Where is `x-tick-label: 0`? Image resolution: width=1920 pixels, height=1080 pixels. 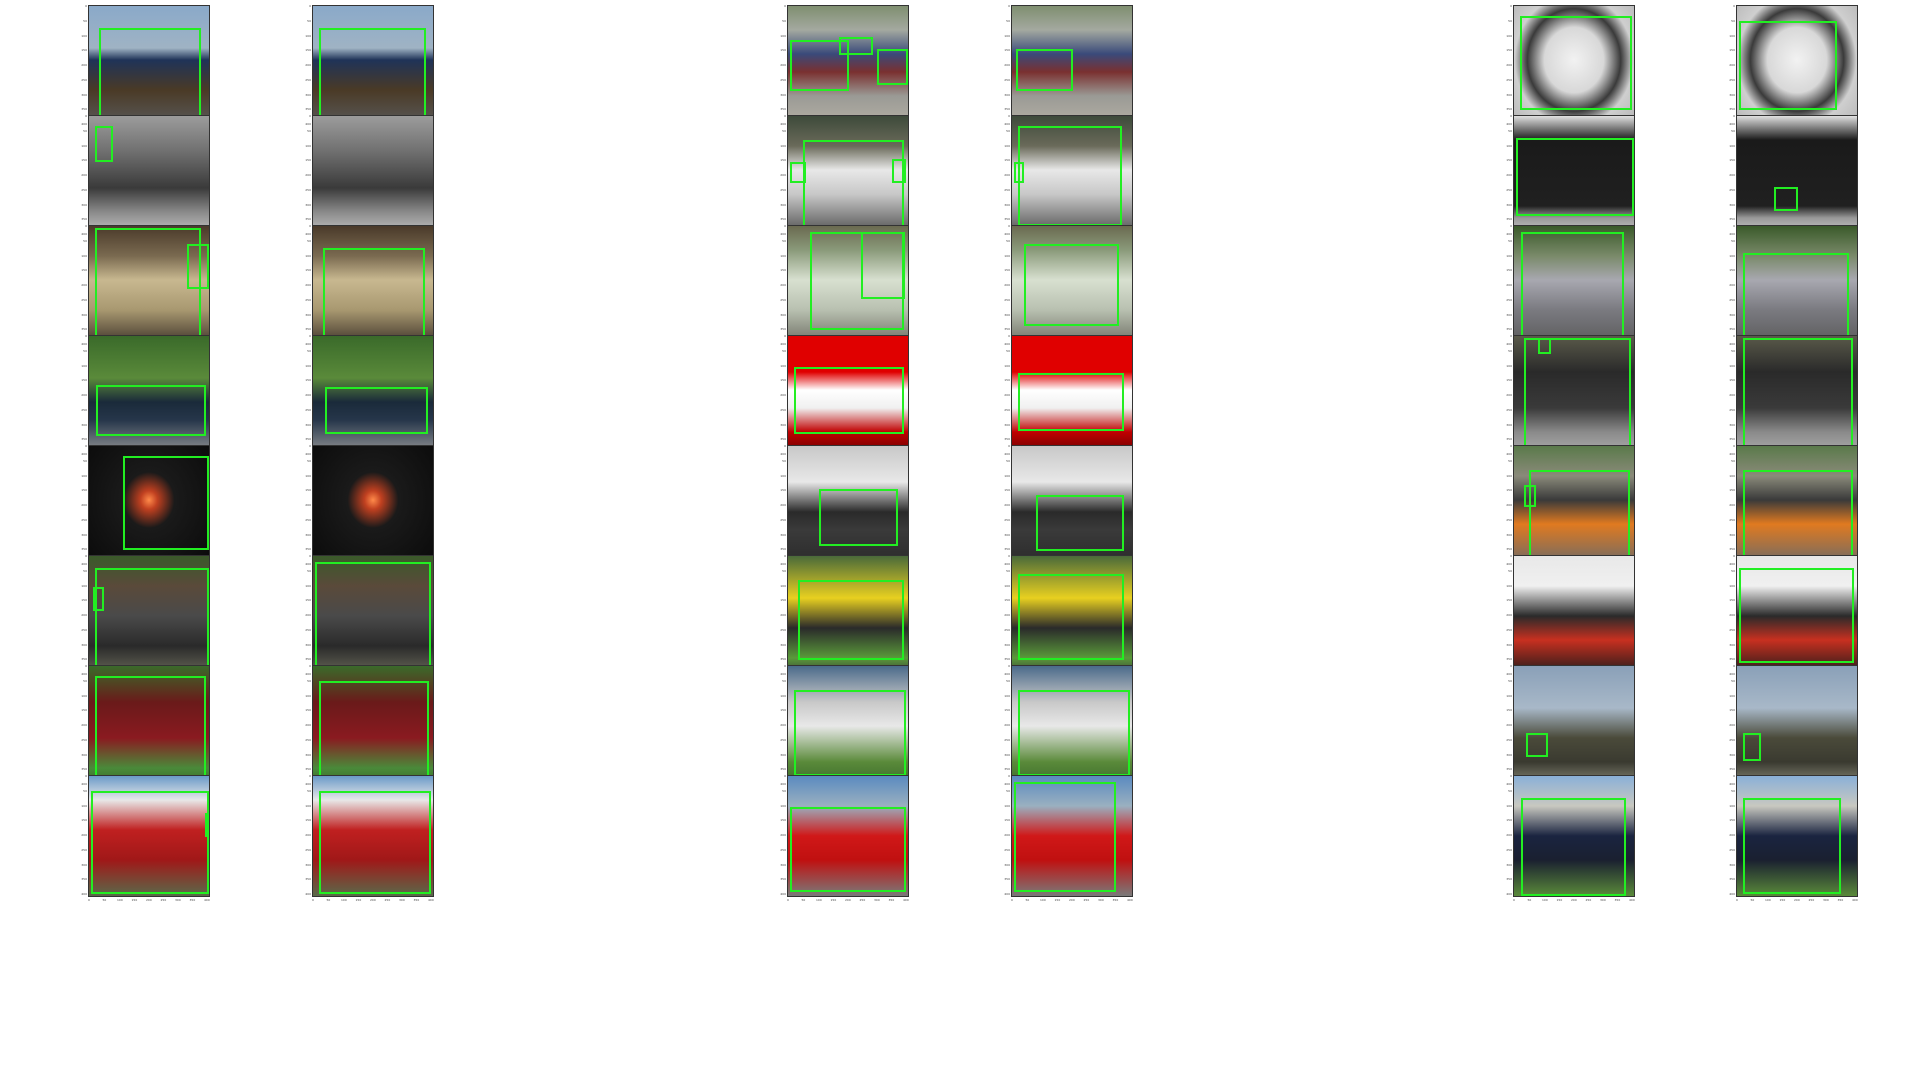
x-tick-label: 0 is located at coordinates (1012, 900).